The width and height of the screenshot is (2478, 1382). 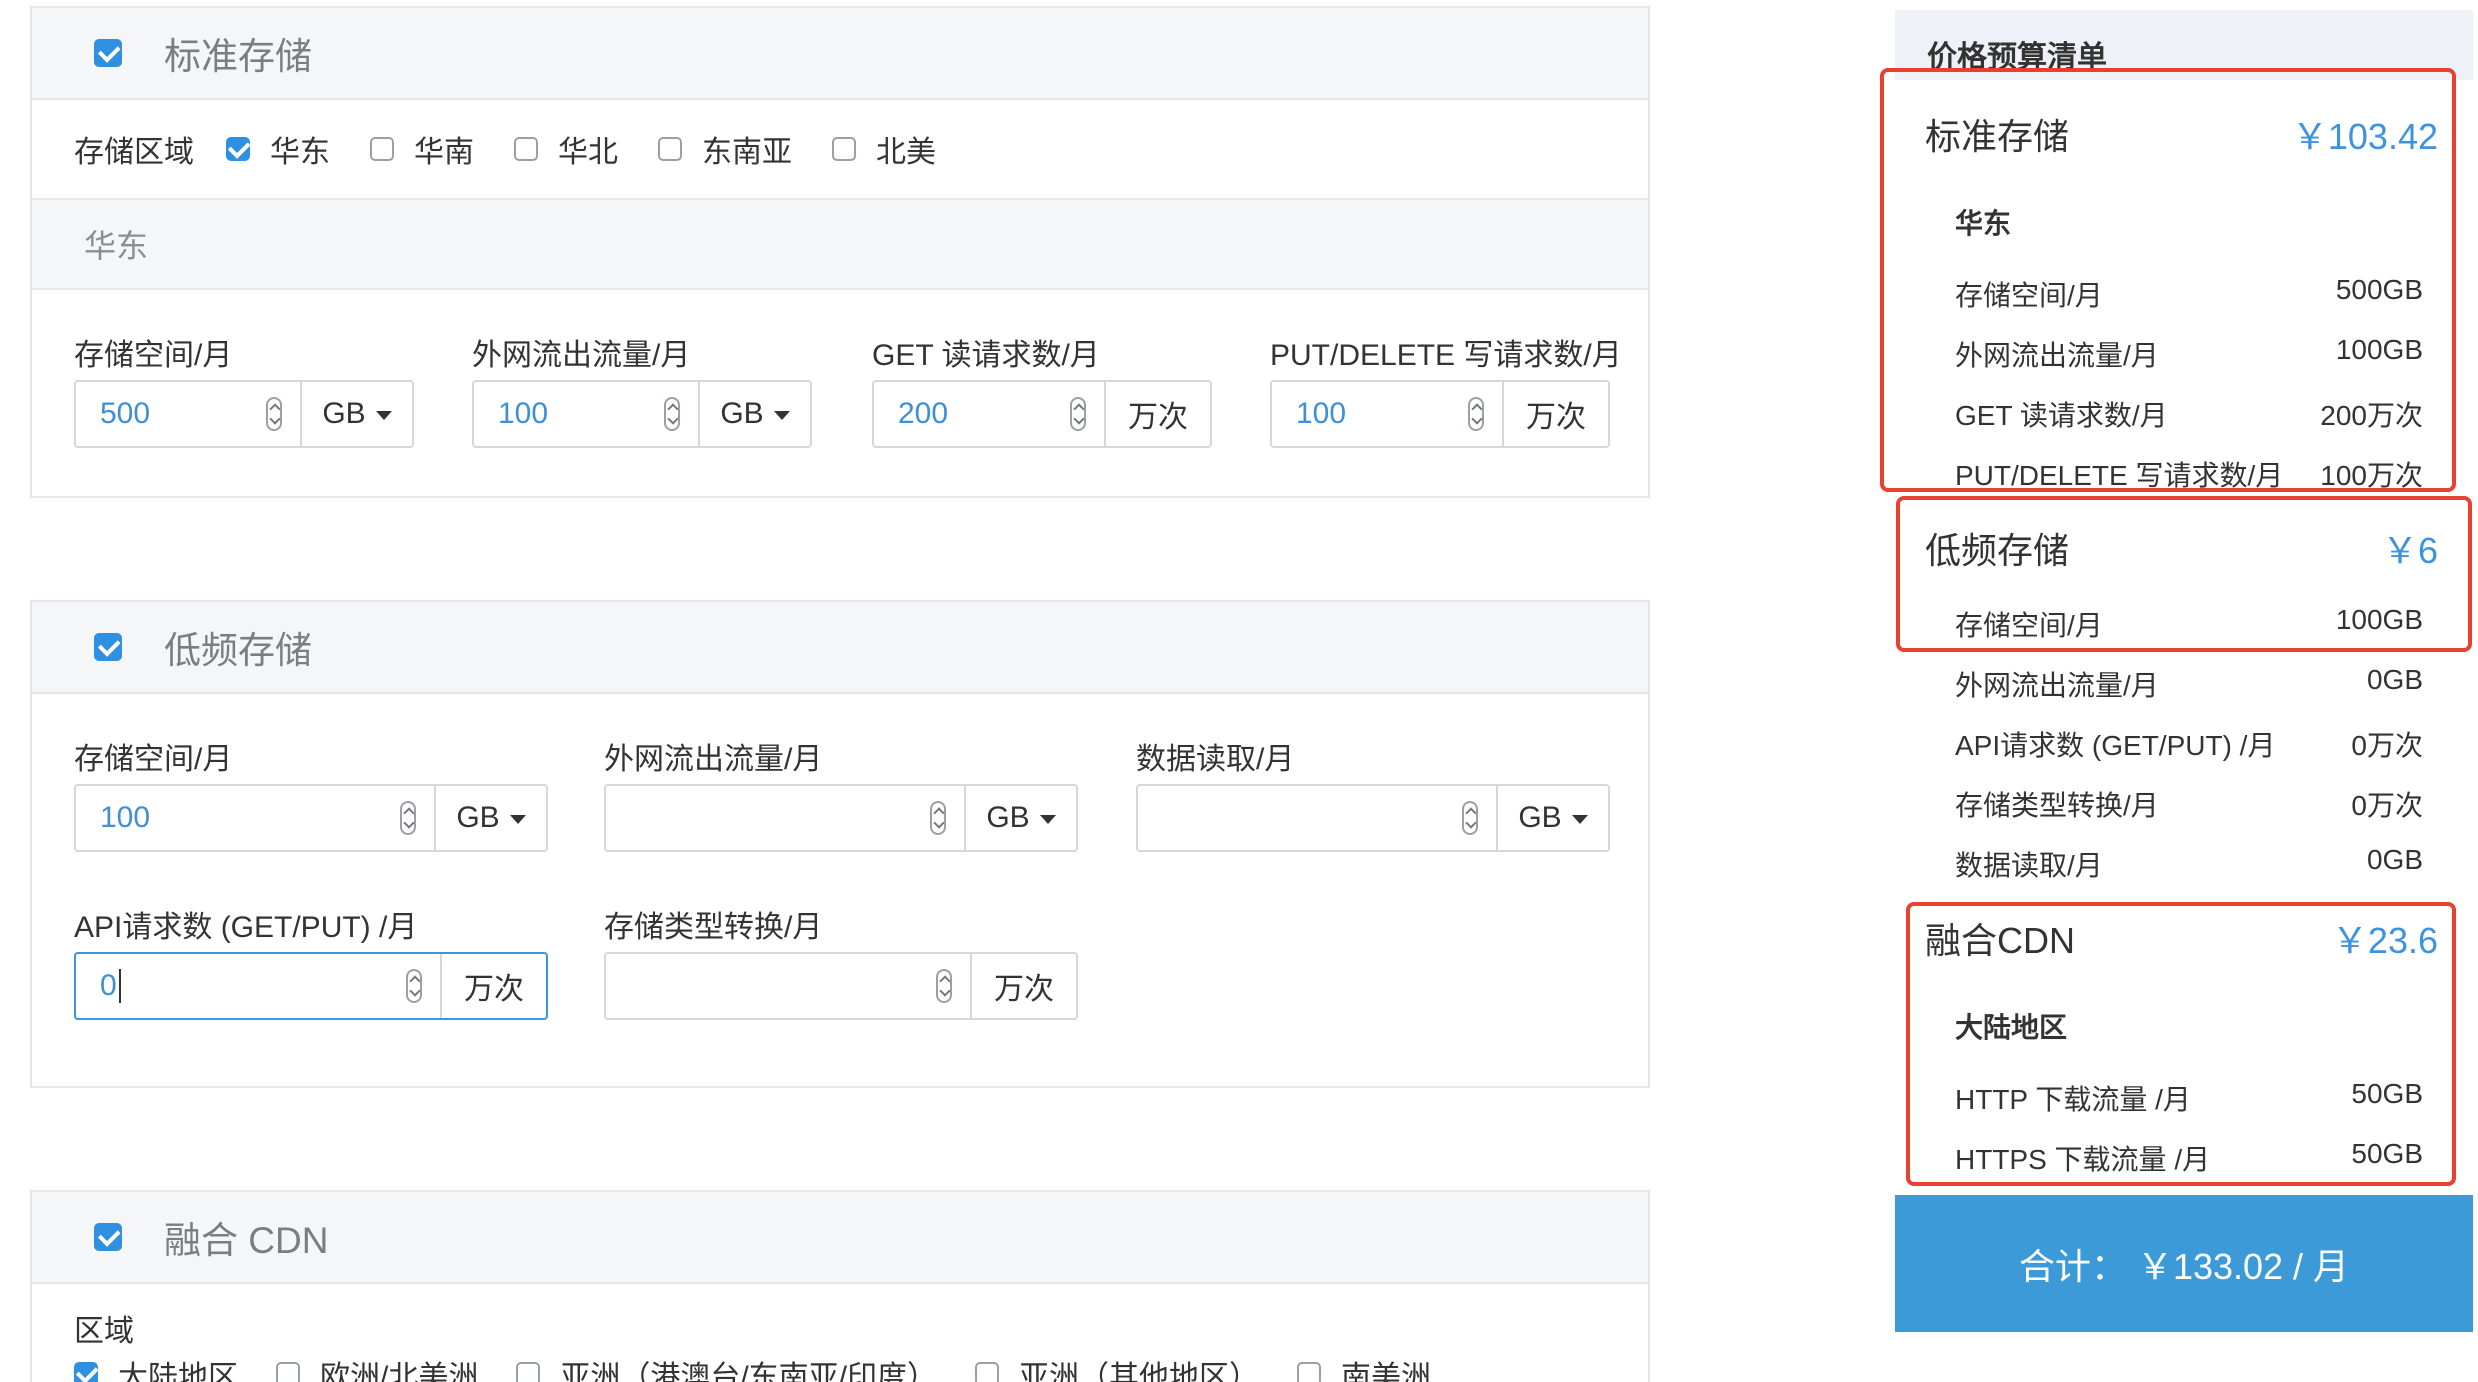 What do you see at coordinates (2189, 745) in the screenshot?
I see `summary-row: API请求数 (GET/PUT) /月 0万次` at bounding box center [2189, 745].